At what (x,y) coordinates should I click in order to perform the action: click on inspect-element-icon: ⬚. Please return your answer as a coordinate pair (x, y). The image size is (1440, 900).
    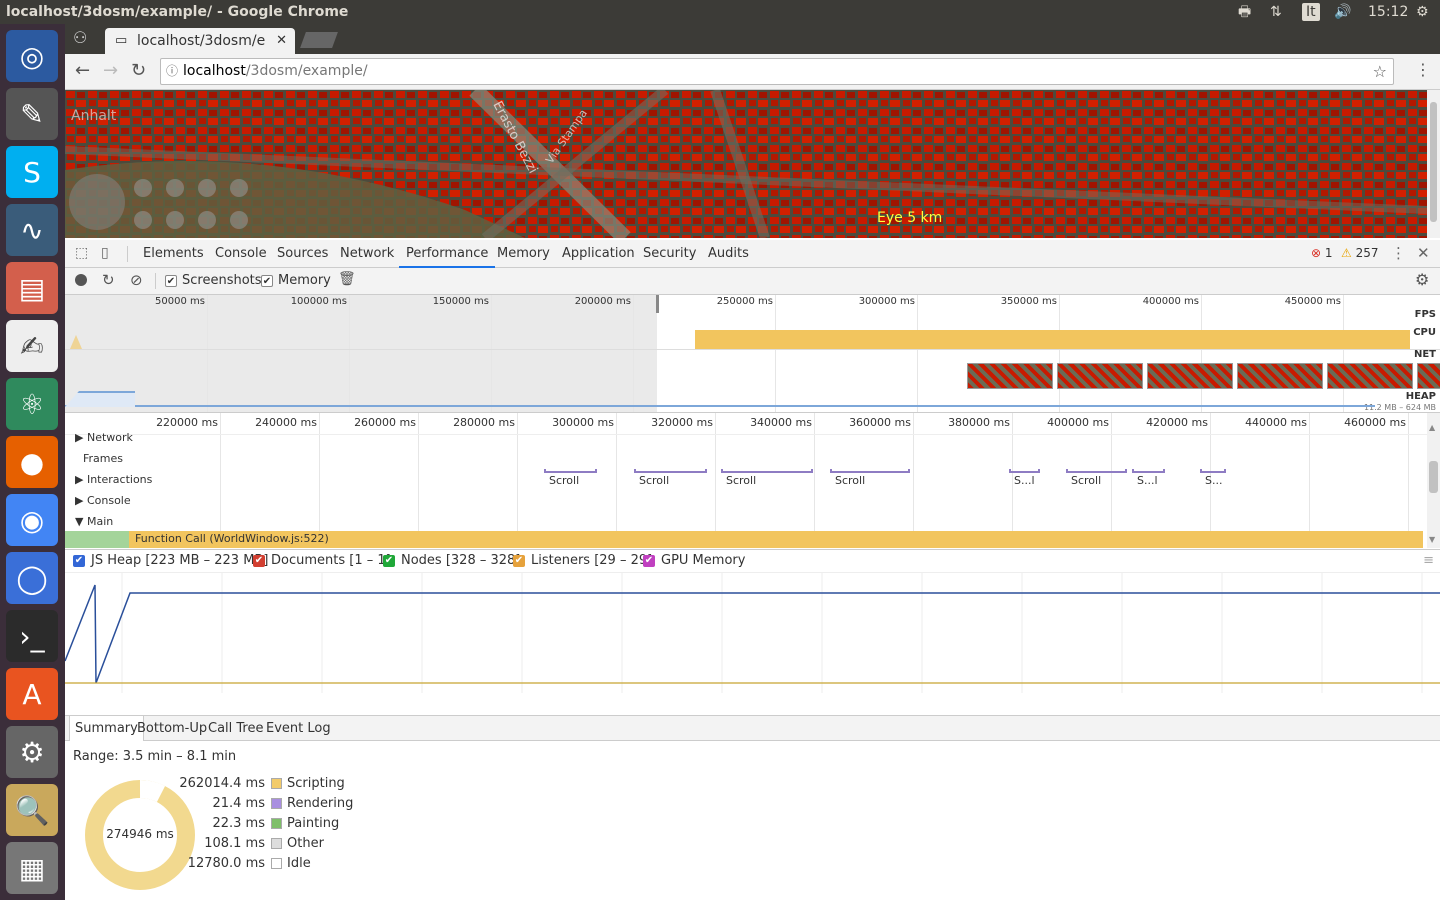
    Looking at the image, I should click on (81, 253).